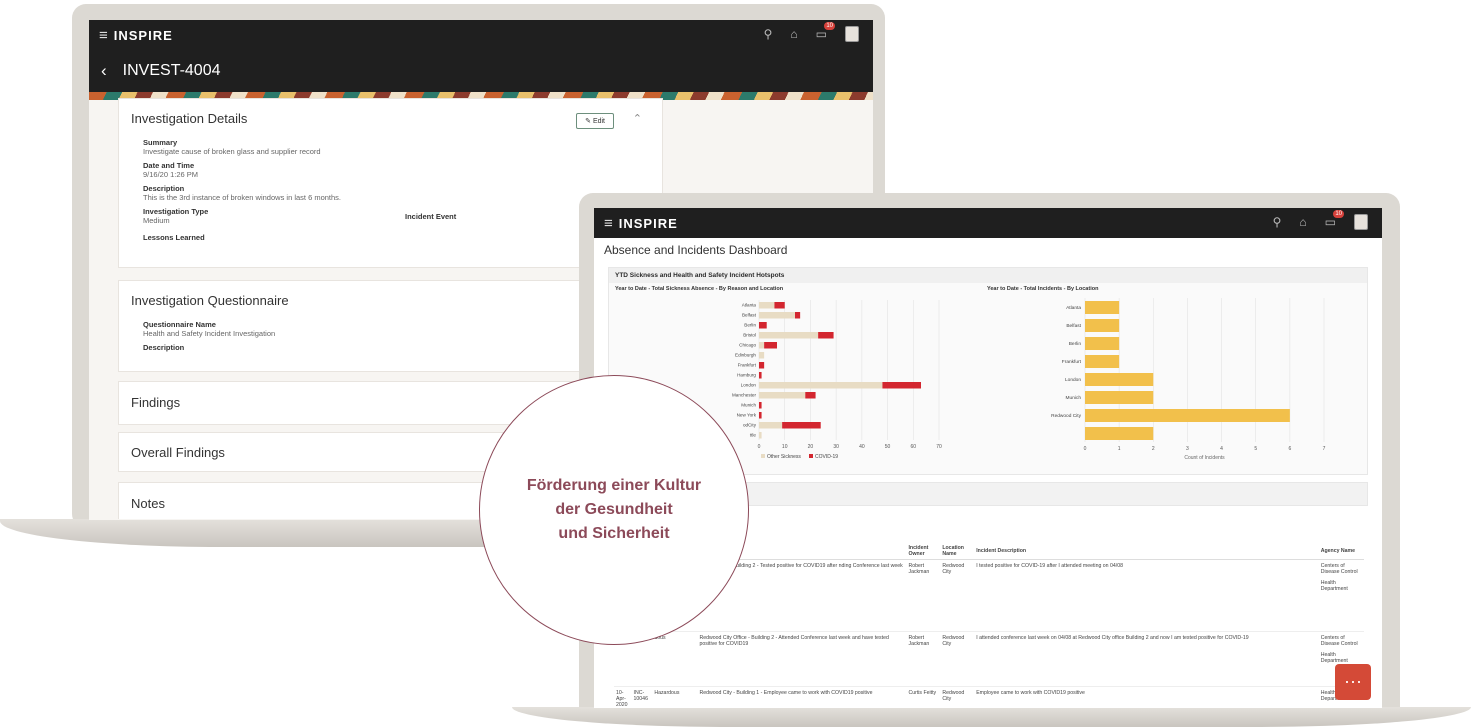  Describe the element at coordinates (785, 447) in the screenshot. I see `x-tick-label: 10` at that location.